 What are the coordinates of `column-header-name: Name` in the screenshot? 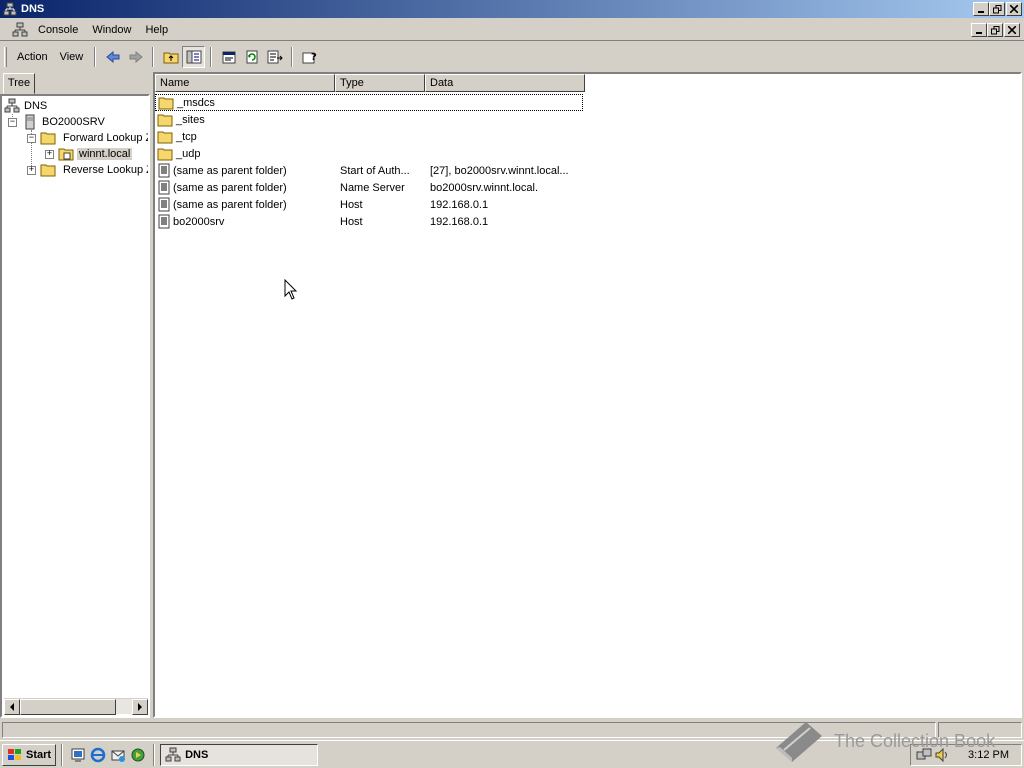 It's located at (245, 83).